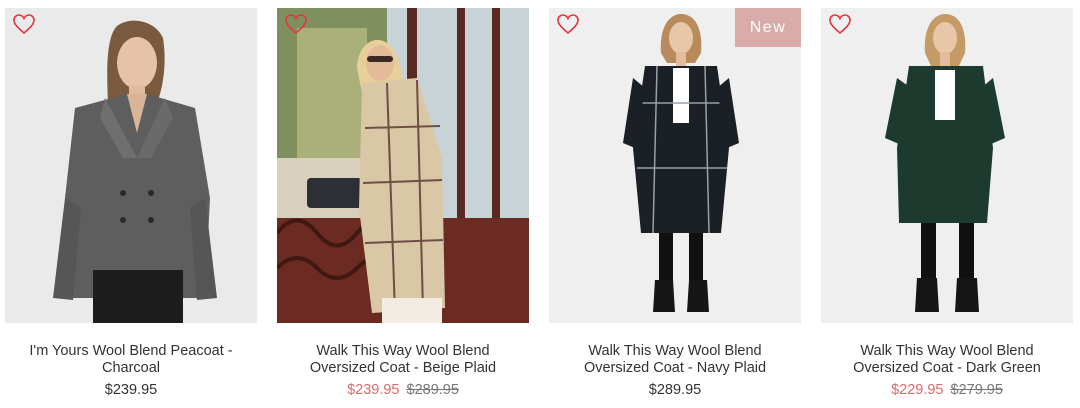 The height and width of the screenshot is (408, 1080). I want to click on product-name-line2: Charcoal, so click(131, 368).